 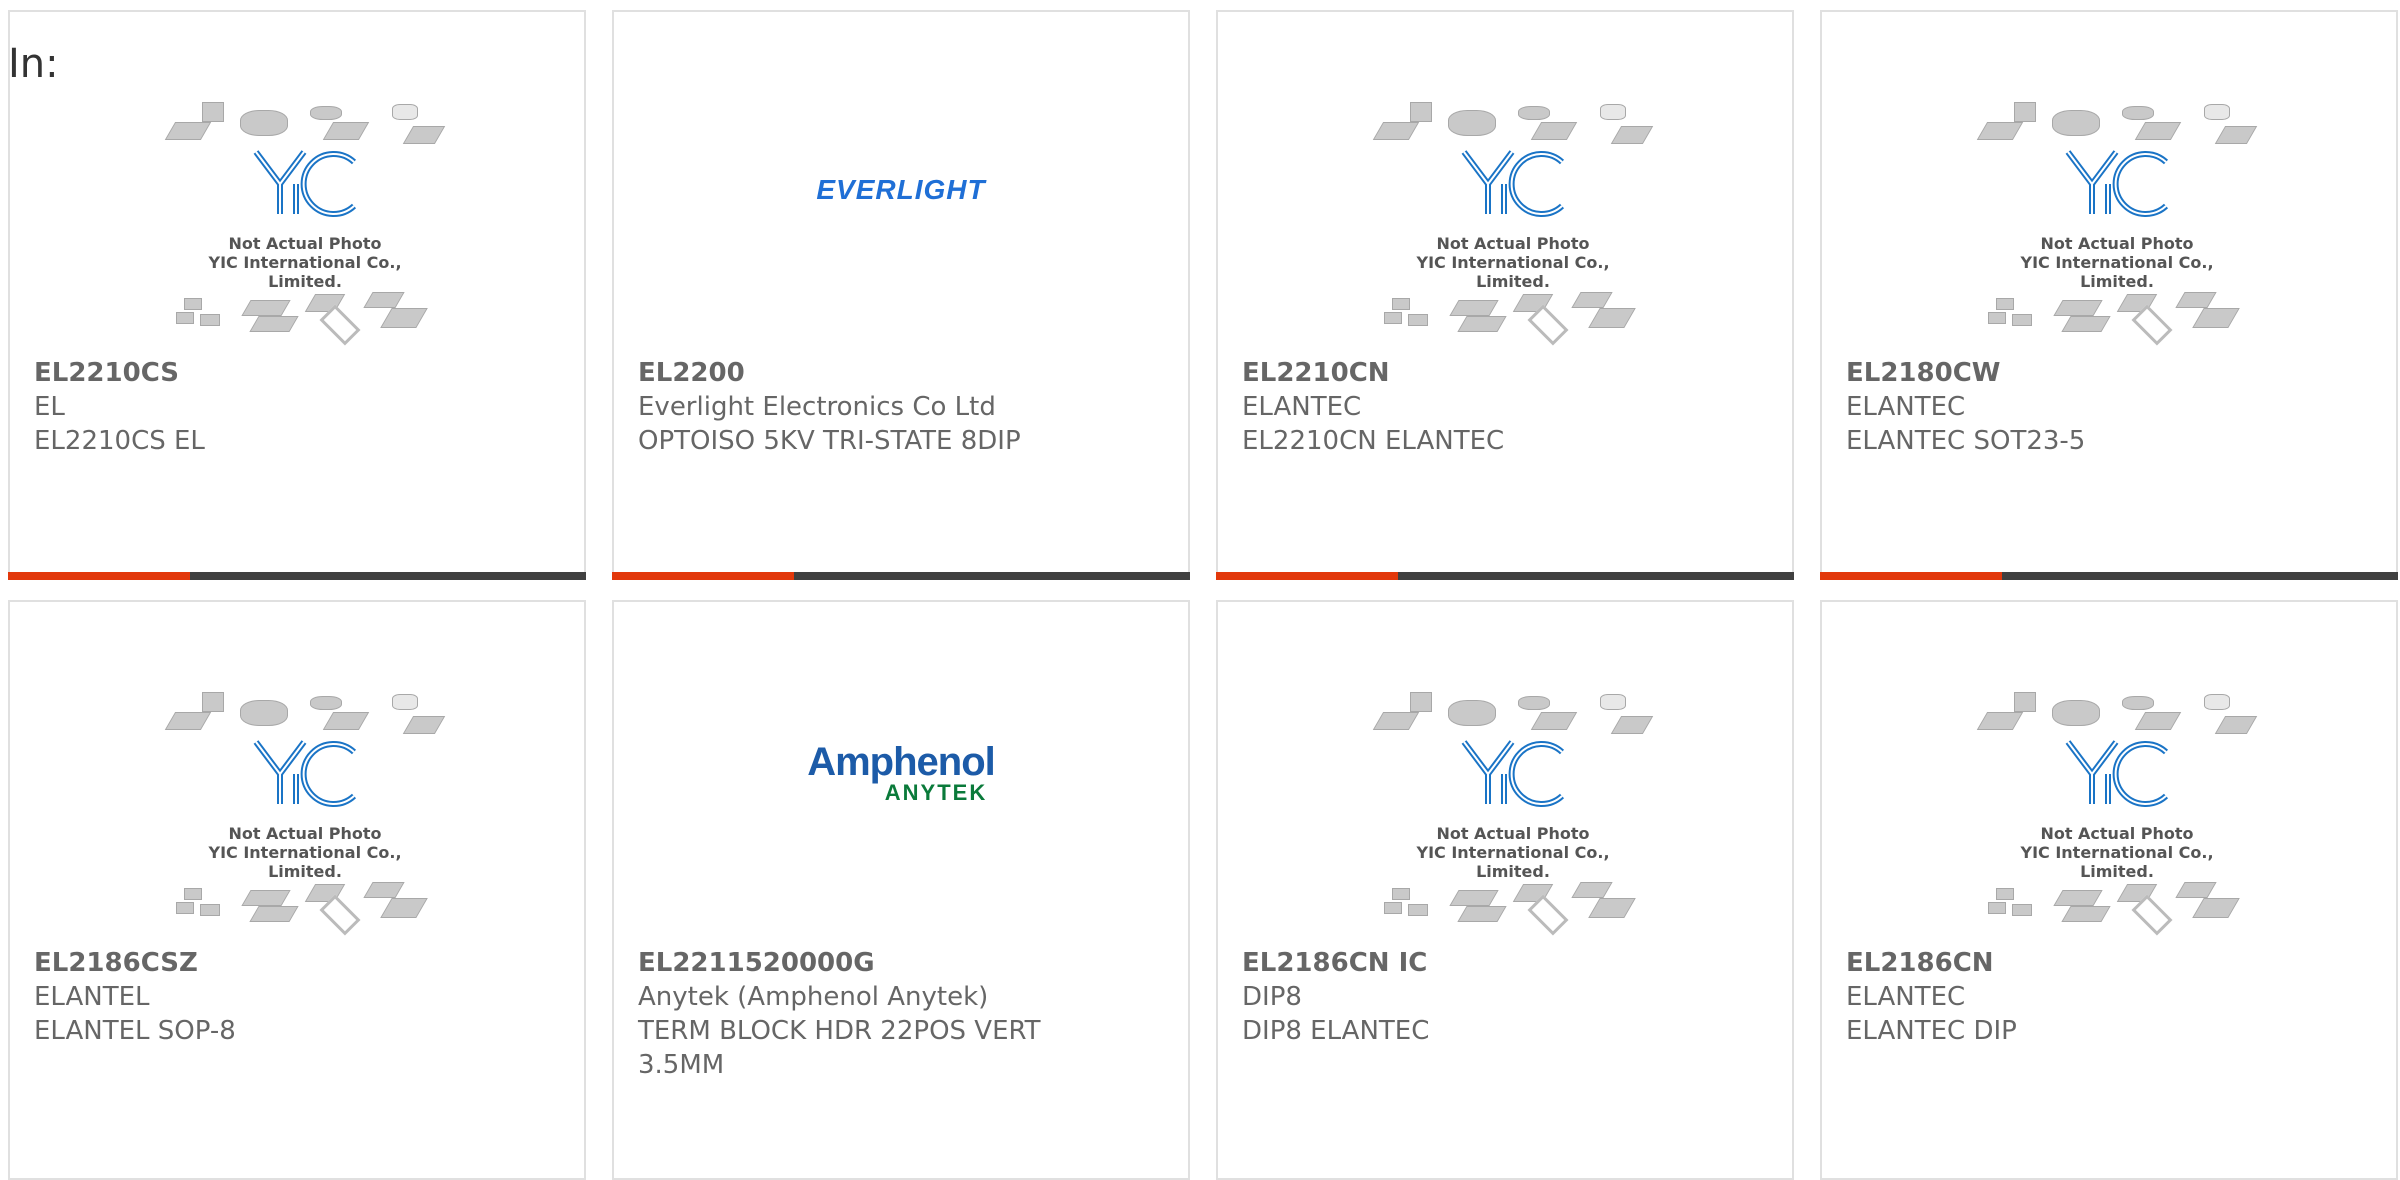 I want to click on product-info: EL2186CN IC DIP8 DIP8 ELANTEC, so click(x=1505, y=997).